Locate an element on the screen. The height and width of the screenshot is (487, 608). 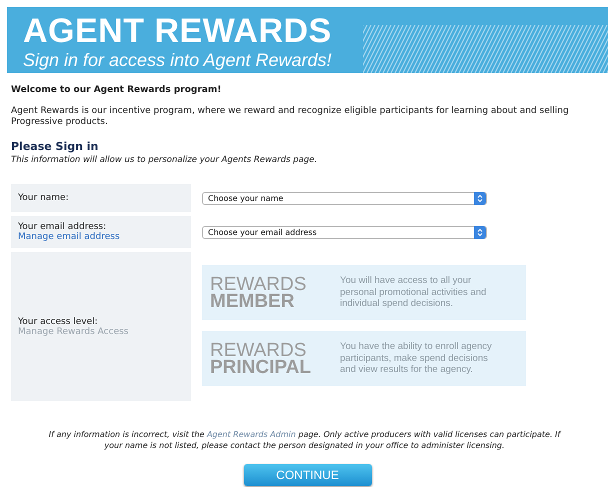
welcome-heading: Welcome to our Agent Rewards program! is located at coordinates (116, 90).